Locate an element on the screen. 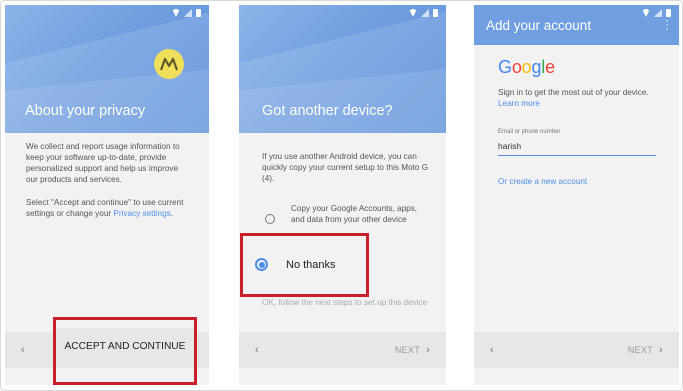 This screenshot has height=391, width=683. no-thanks-radio is located at coordinates (261, 264).